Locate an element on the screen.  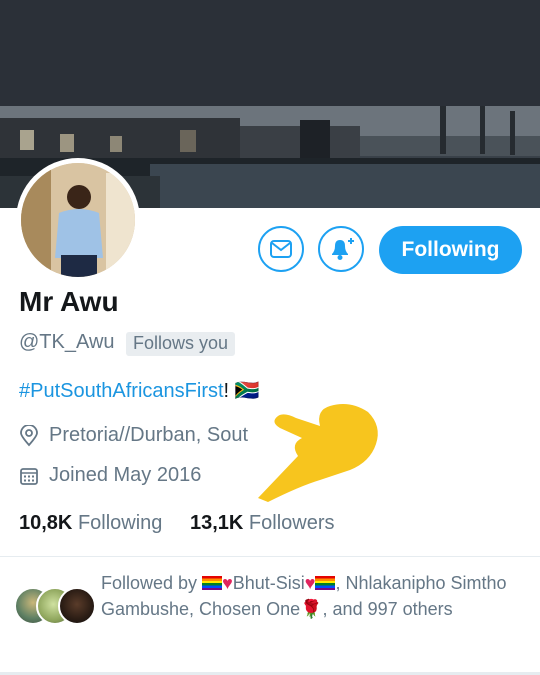
following-stat: 10,8K Following is located at coordinates (90, 523).